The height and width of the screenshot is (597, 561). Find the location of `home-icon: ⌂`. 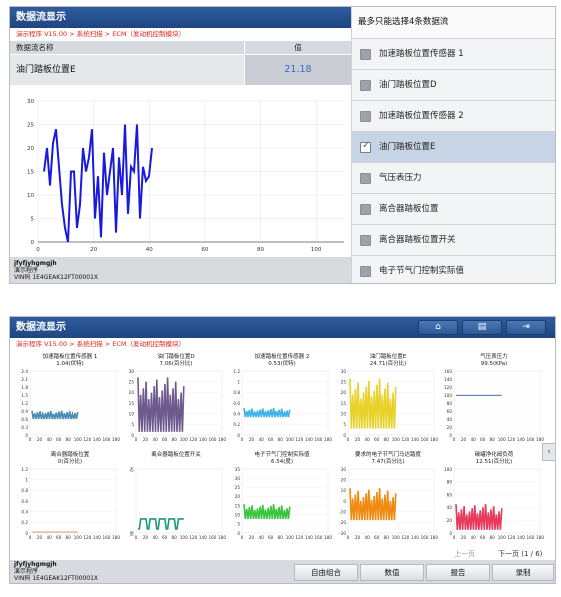

home-icon: ⌂ is located at coordinates (438, 327).